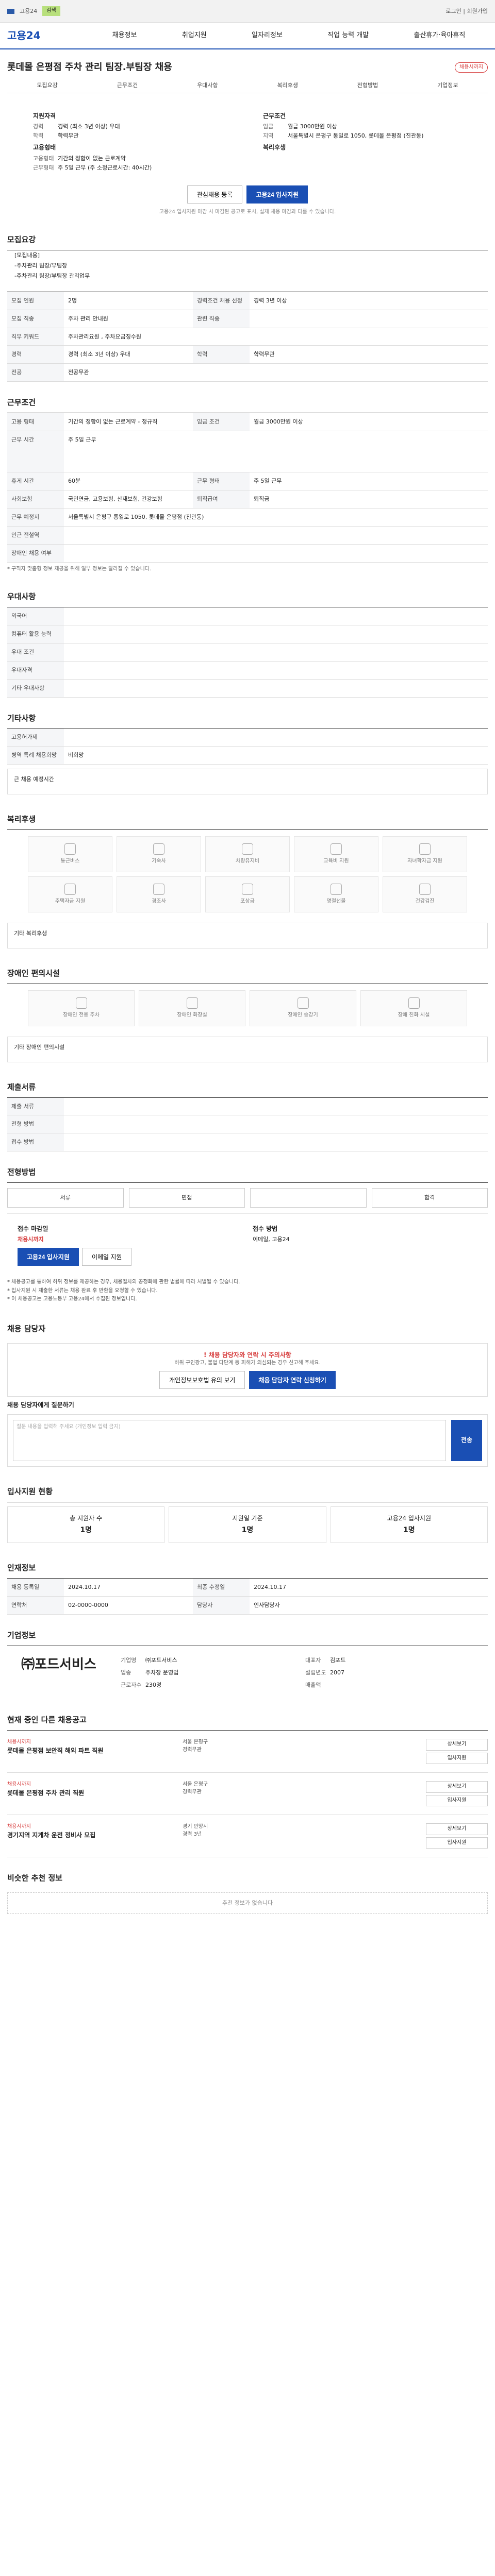  Describe the element at coordinates (193, 1792) in the screenshot. I see `job-career: 경력무관` at that location.